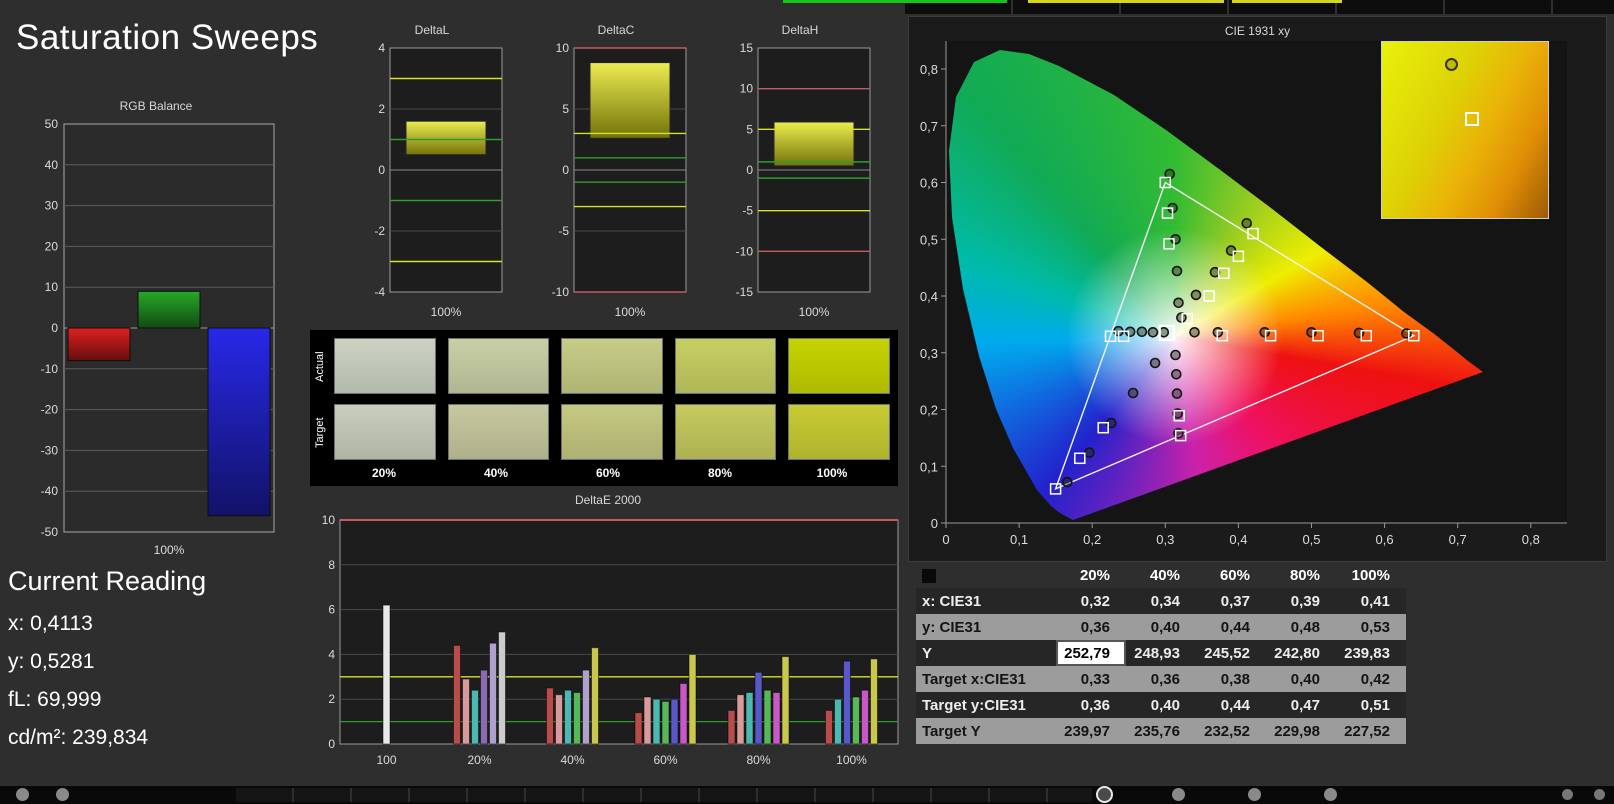 The height and width of the screenshot is (804, 1614). What do you see at coordinates (1227, 653) in the screenshot?
I see `table-cell: 245,52` at bounding box center [1227, 653].